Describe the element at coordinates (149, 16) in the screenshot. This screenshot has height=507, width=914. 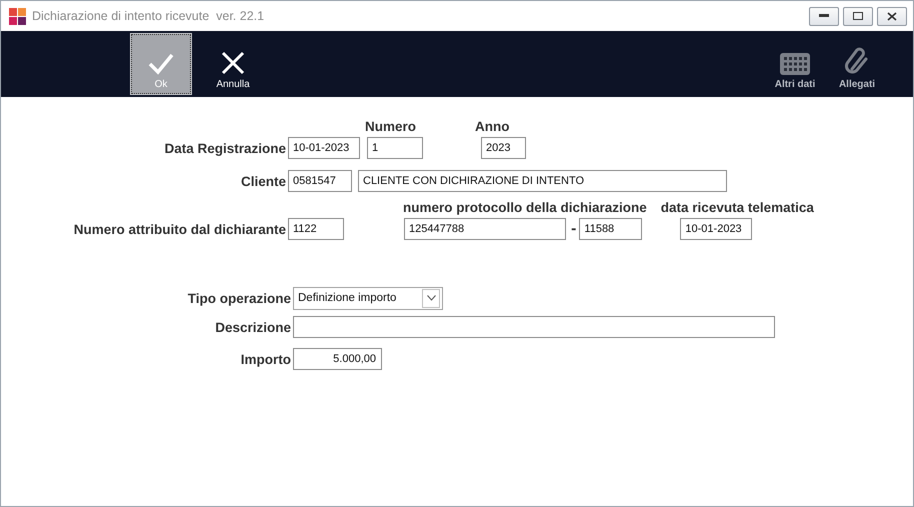
I see `window-title: Dichiarazione di intento ricevute ver. 22.1` at that location.